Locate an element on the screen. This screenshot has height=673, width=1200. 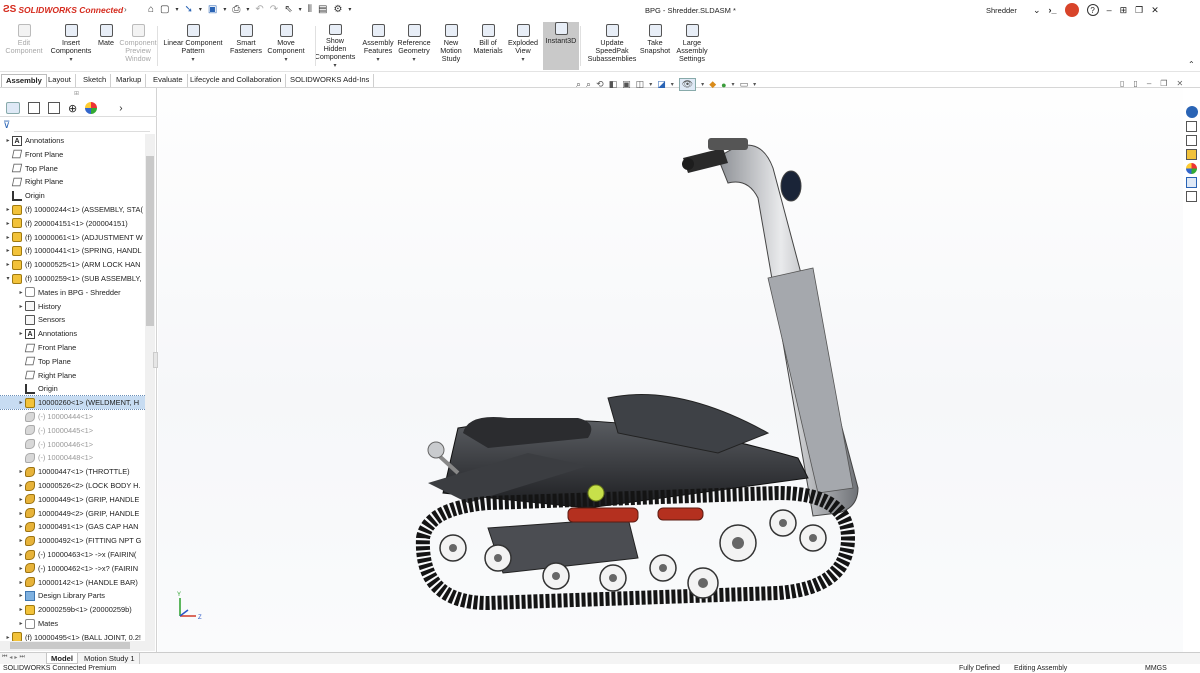
tree-item: ▸ 10000491<1> (GAS CAP HAN is located at coordinates (73, 526).